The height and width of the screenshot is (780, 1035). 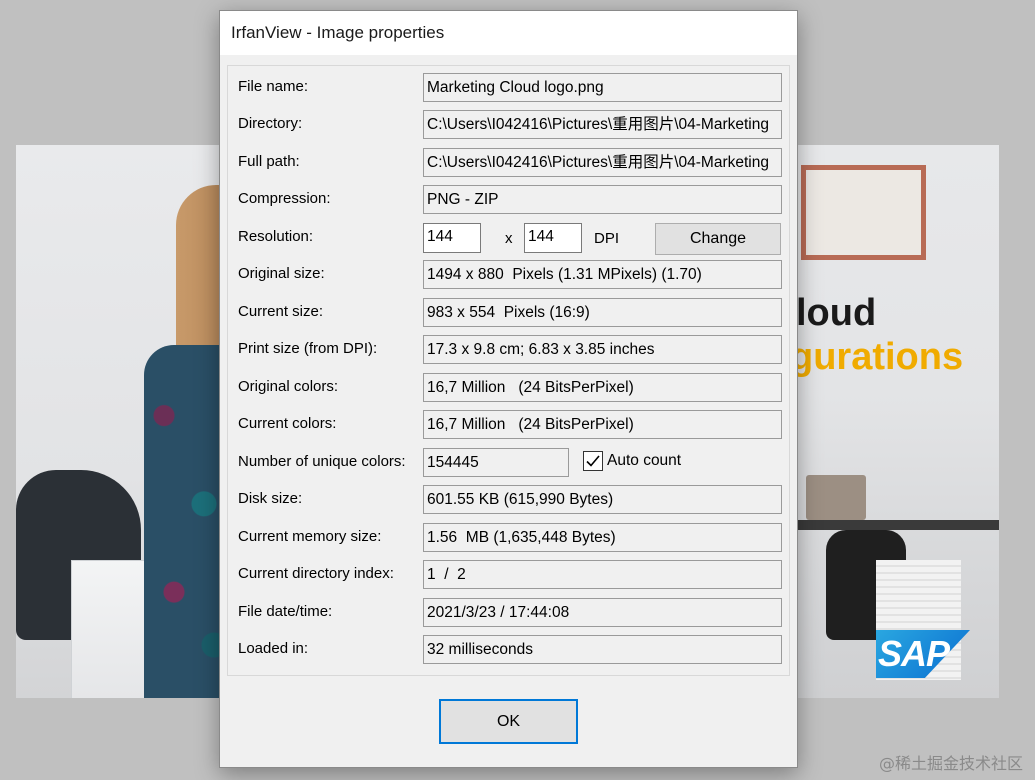 I want to click on row-file-name: File name: Marketing Cloud logo.png, so click(x=508, y=86).